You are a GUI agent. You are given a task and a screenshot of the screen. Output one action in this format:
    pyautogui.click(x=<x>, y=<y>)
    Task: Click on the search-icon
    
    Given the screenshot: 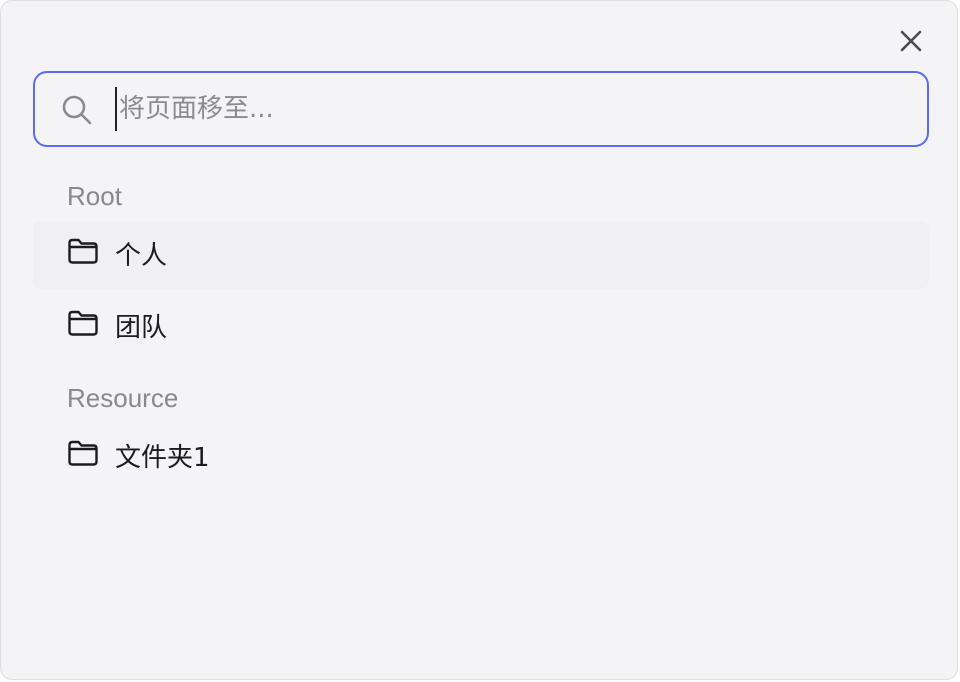 What is the action you would take?
    pyautogui.click(x=77, y=110)
    